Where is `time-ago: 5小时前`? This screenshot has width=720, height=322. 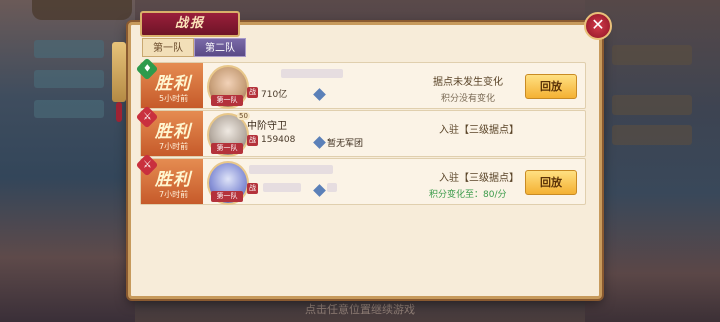 time-ago: 5小时前 is located at coordinates (174, 98).